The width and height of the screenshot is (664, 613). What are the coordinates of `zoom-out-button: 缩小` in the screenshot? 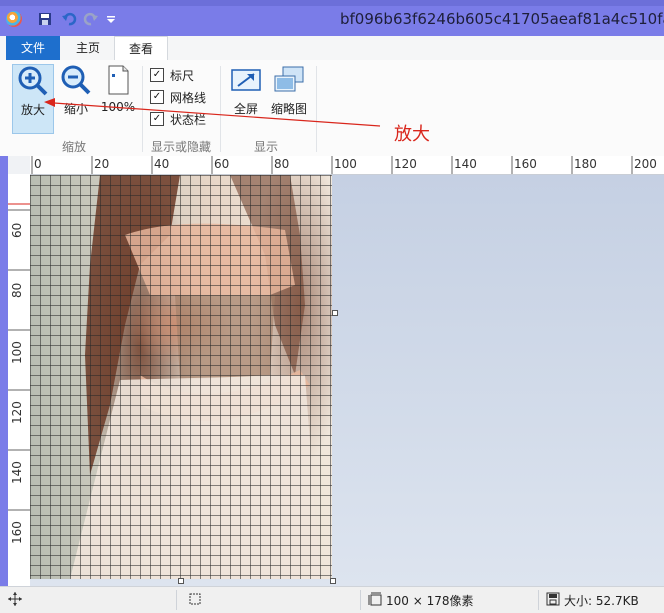 It's located at (76, 98).